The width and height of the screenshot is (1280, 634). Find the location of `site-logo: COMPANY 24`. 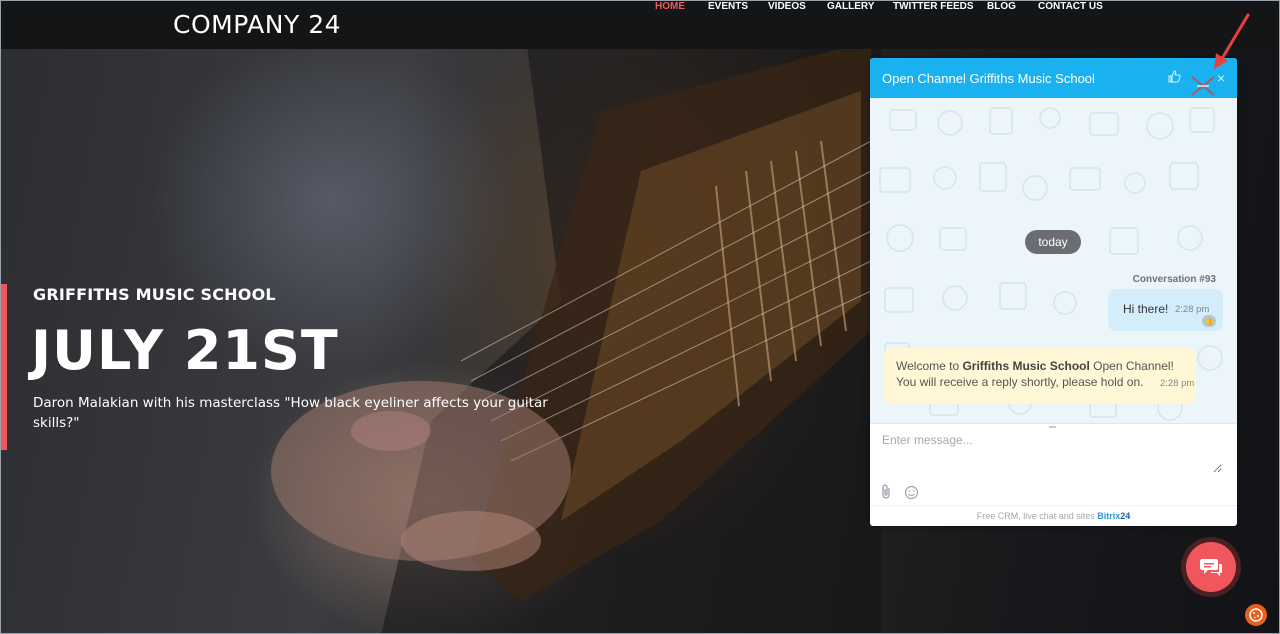

site-logo: COMPANY 24 is located at coordinates (257, 24).